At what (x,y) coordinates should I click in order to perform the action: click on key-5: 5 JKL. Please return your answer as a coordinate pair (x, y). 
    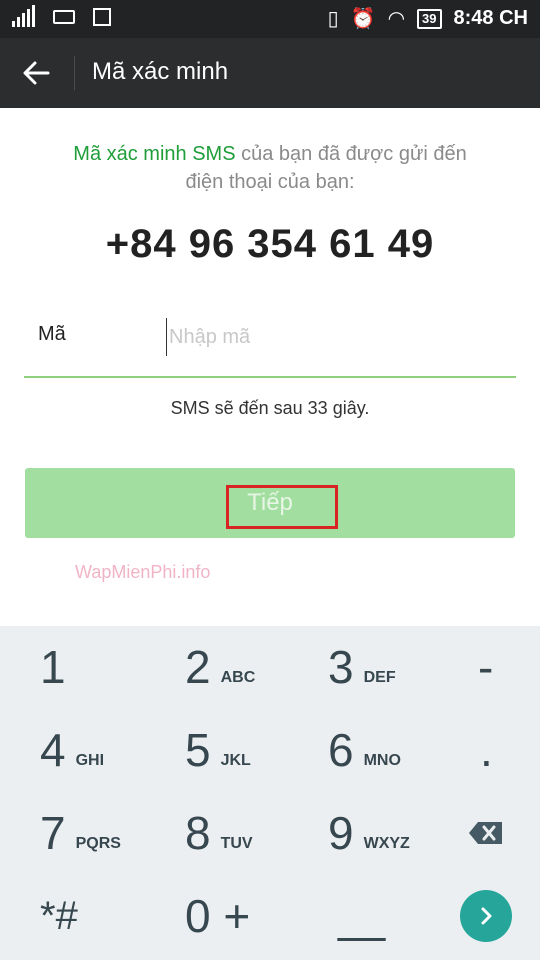
    Looking at the image, I should click on (218, 750).